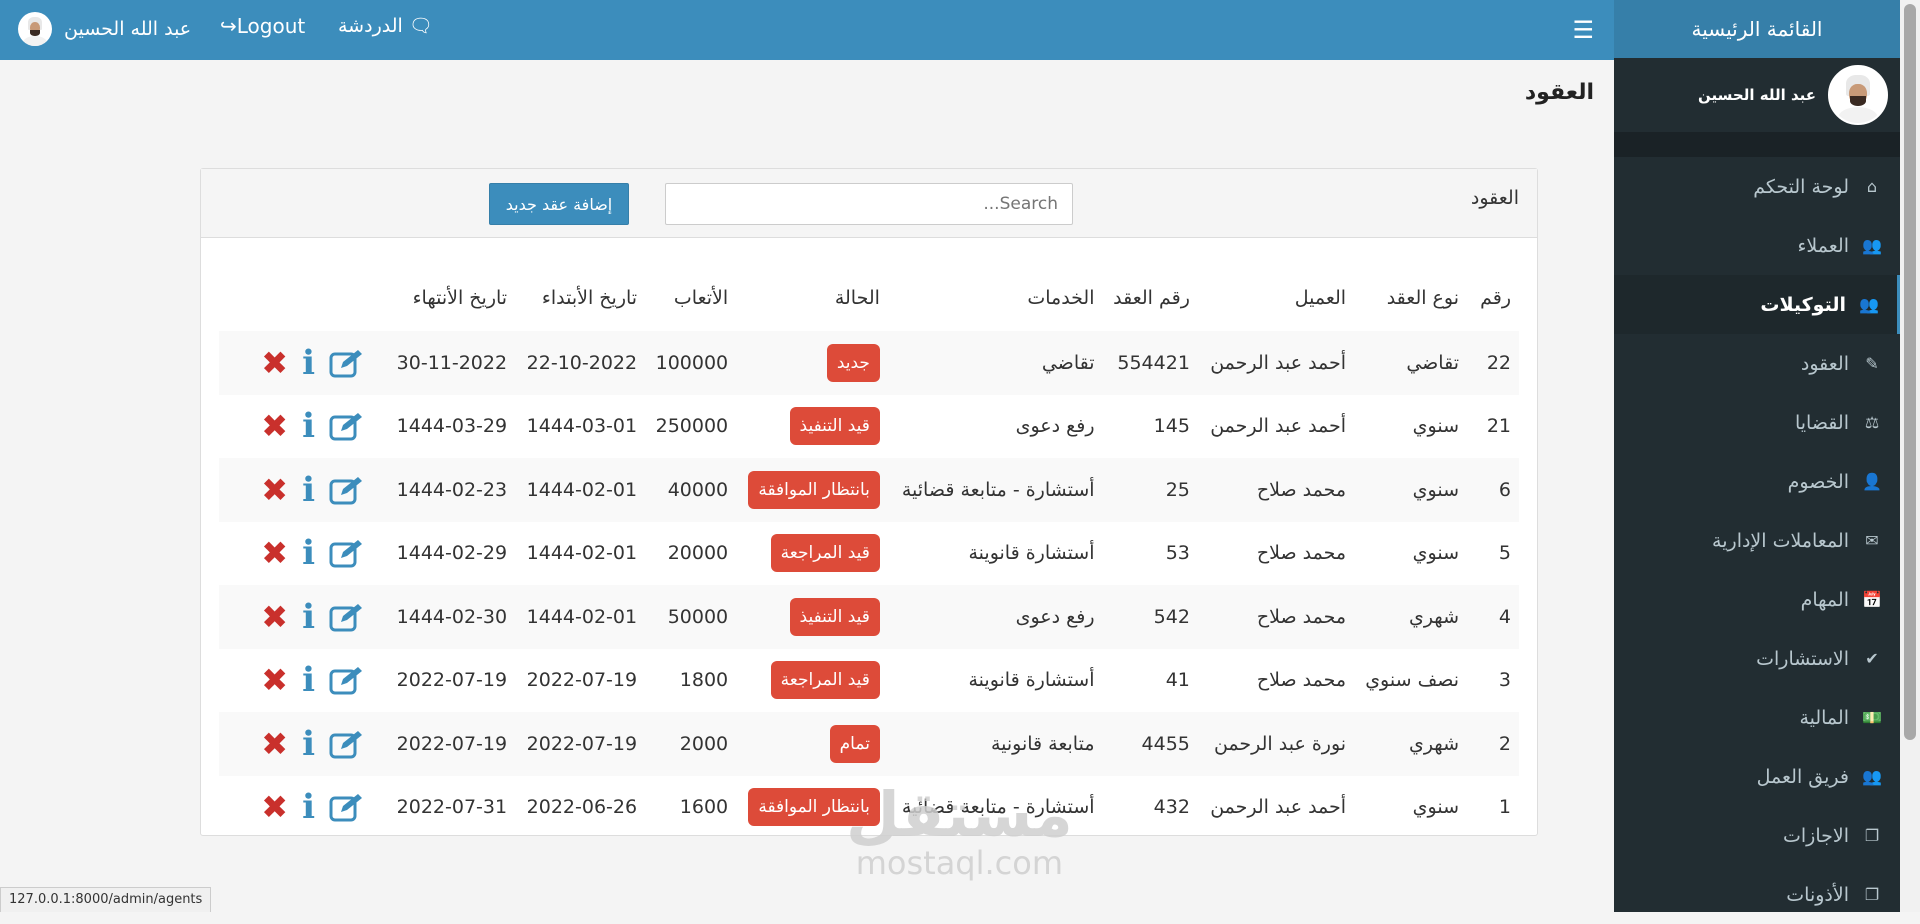  What do you see at coordinates (1757, 835) in the screenshot?
I see `sidebar-item-11: ❐ الاجازات` at bounding box center [1757, 835].